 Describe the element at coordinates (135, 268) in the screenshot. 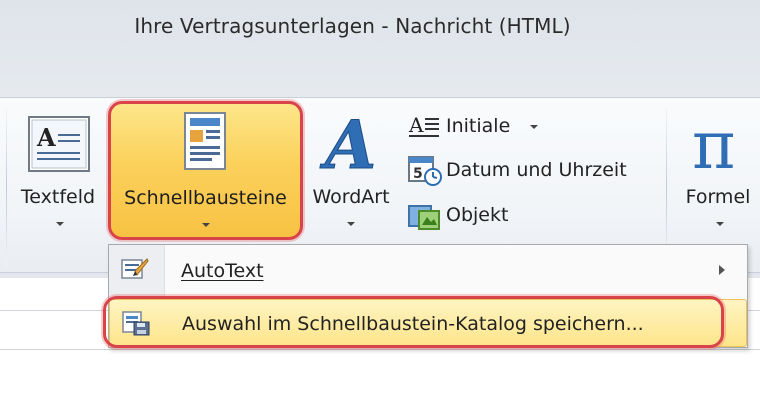

I see `autotext-icon` at that location.